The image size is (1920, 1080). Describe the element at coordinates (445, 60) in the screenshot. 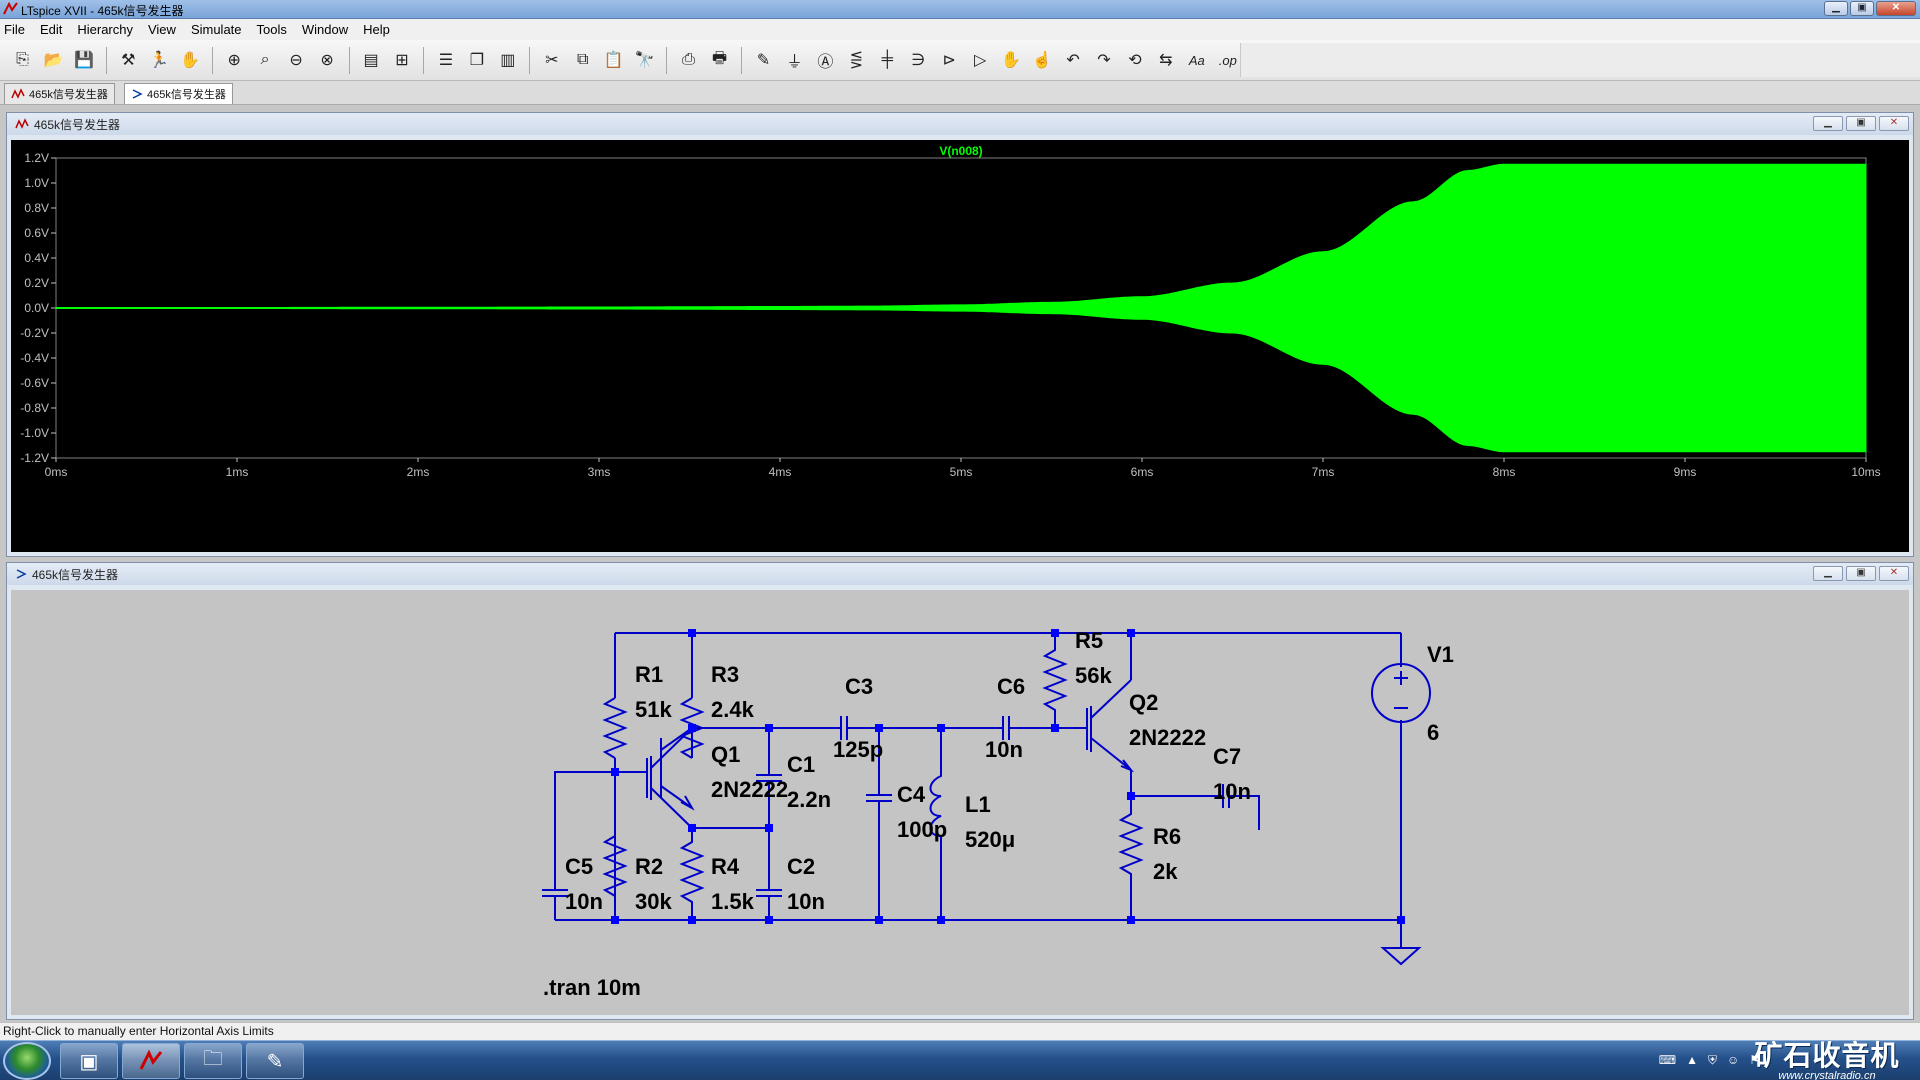

I see `tile-horizontal-icon: ☰` at that location.